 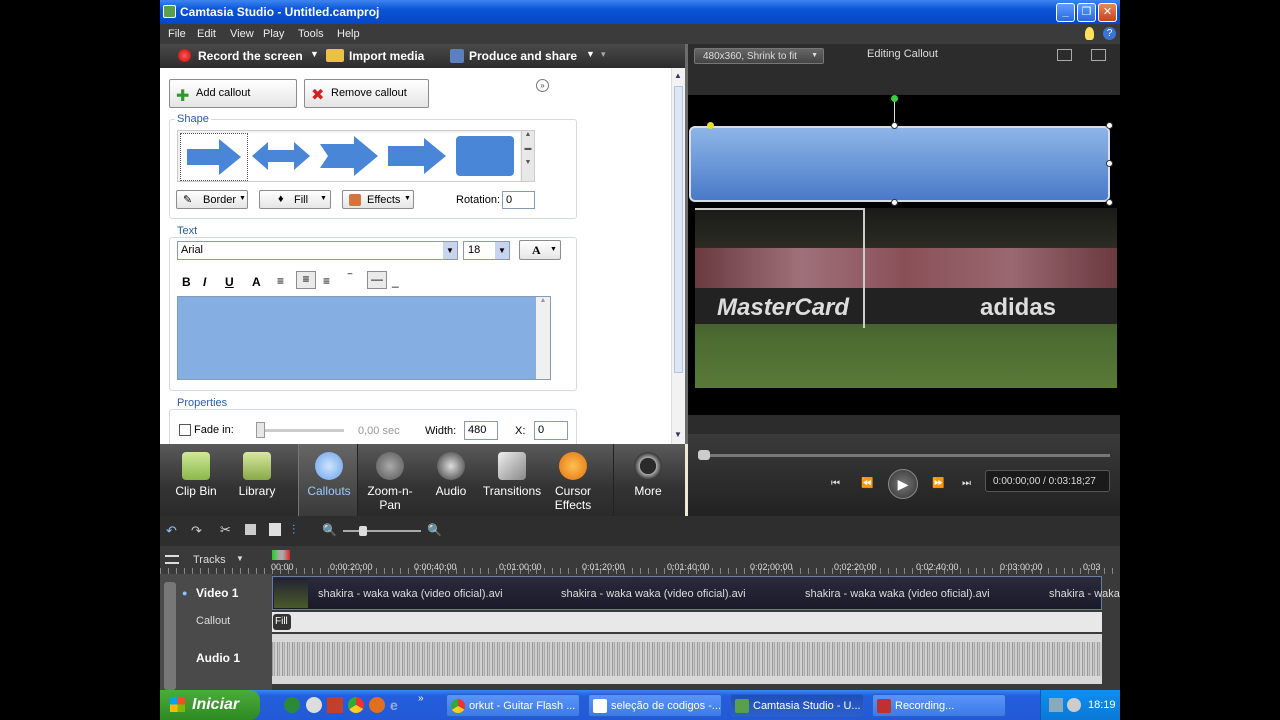 What do you see at coordinates (293, 530) in the screenshot?
I see `split-icon: ⫶` at bounding box center [293, 530].